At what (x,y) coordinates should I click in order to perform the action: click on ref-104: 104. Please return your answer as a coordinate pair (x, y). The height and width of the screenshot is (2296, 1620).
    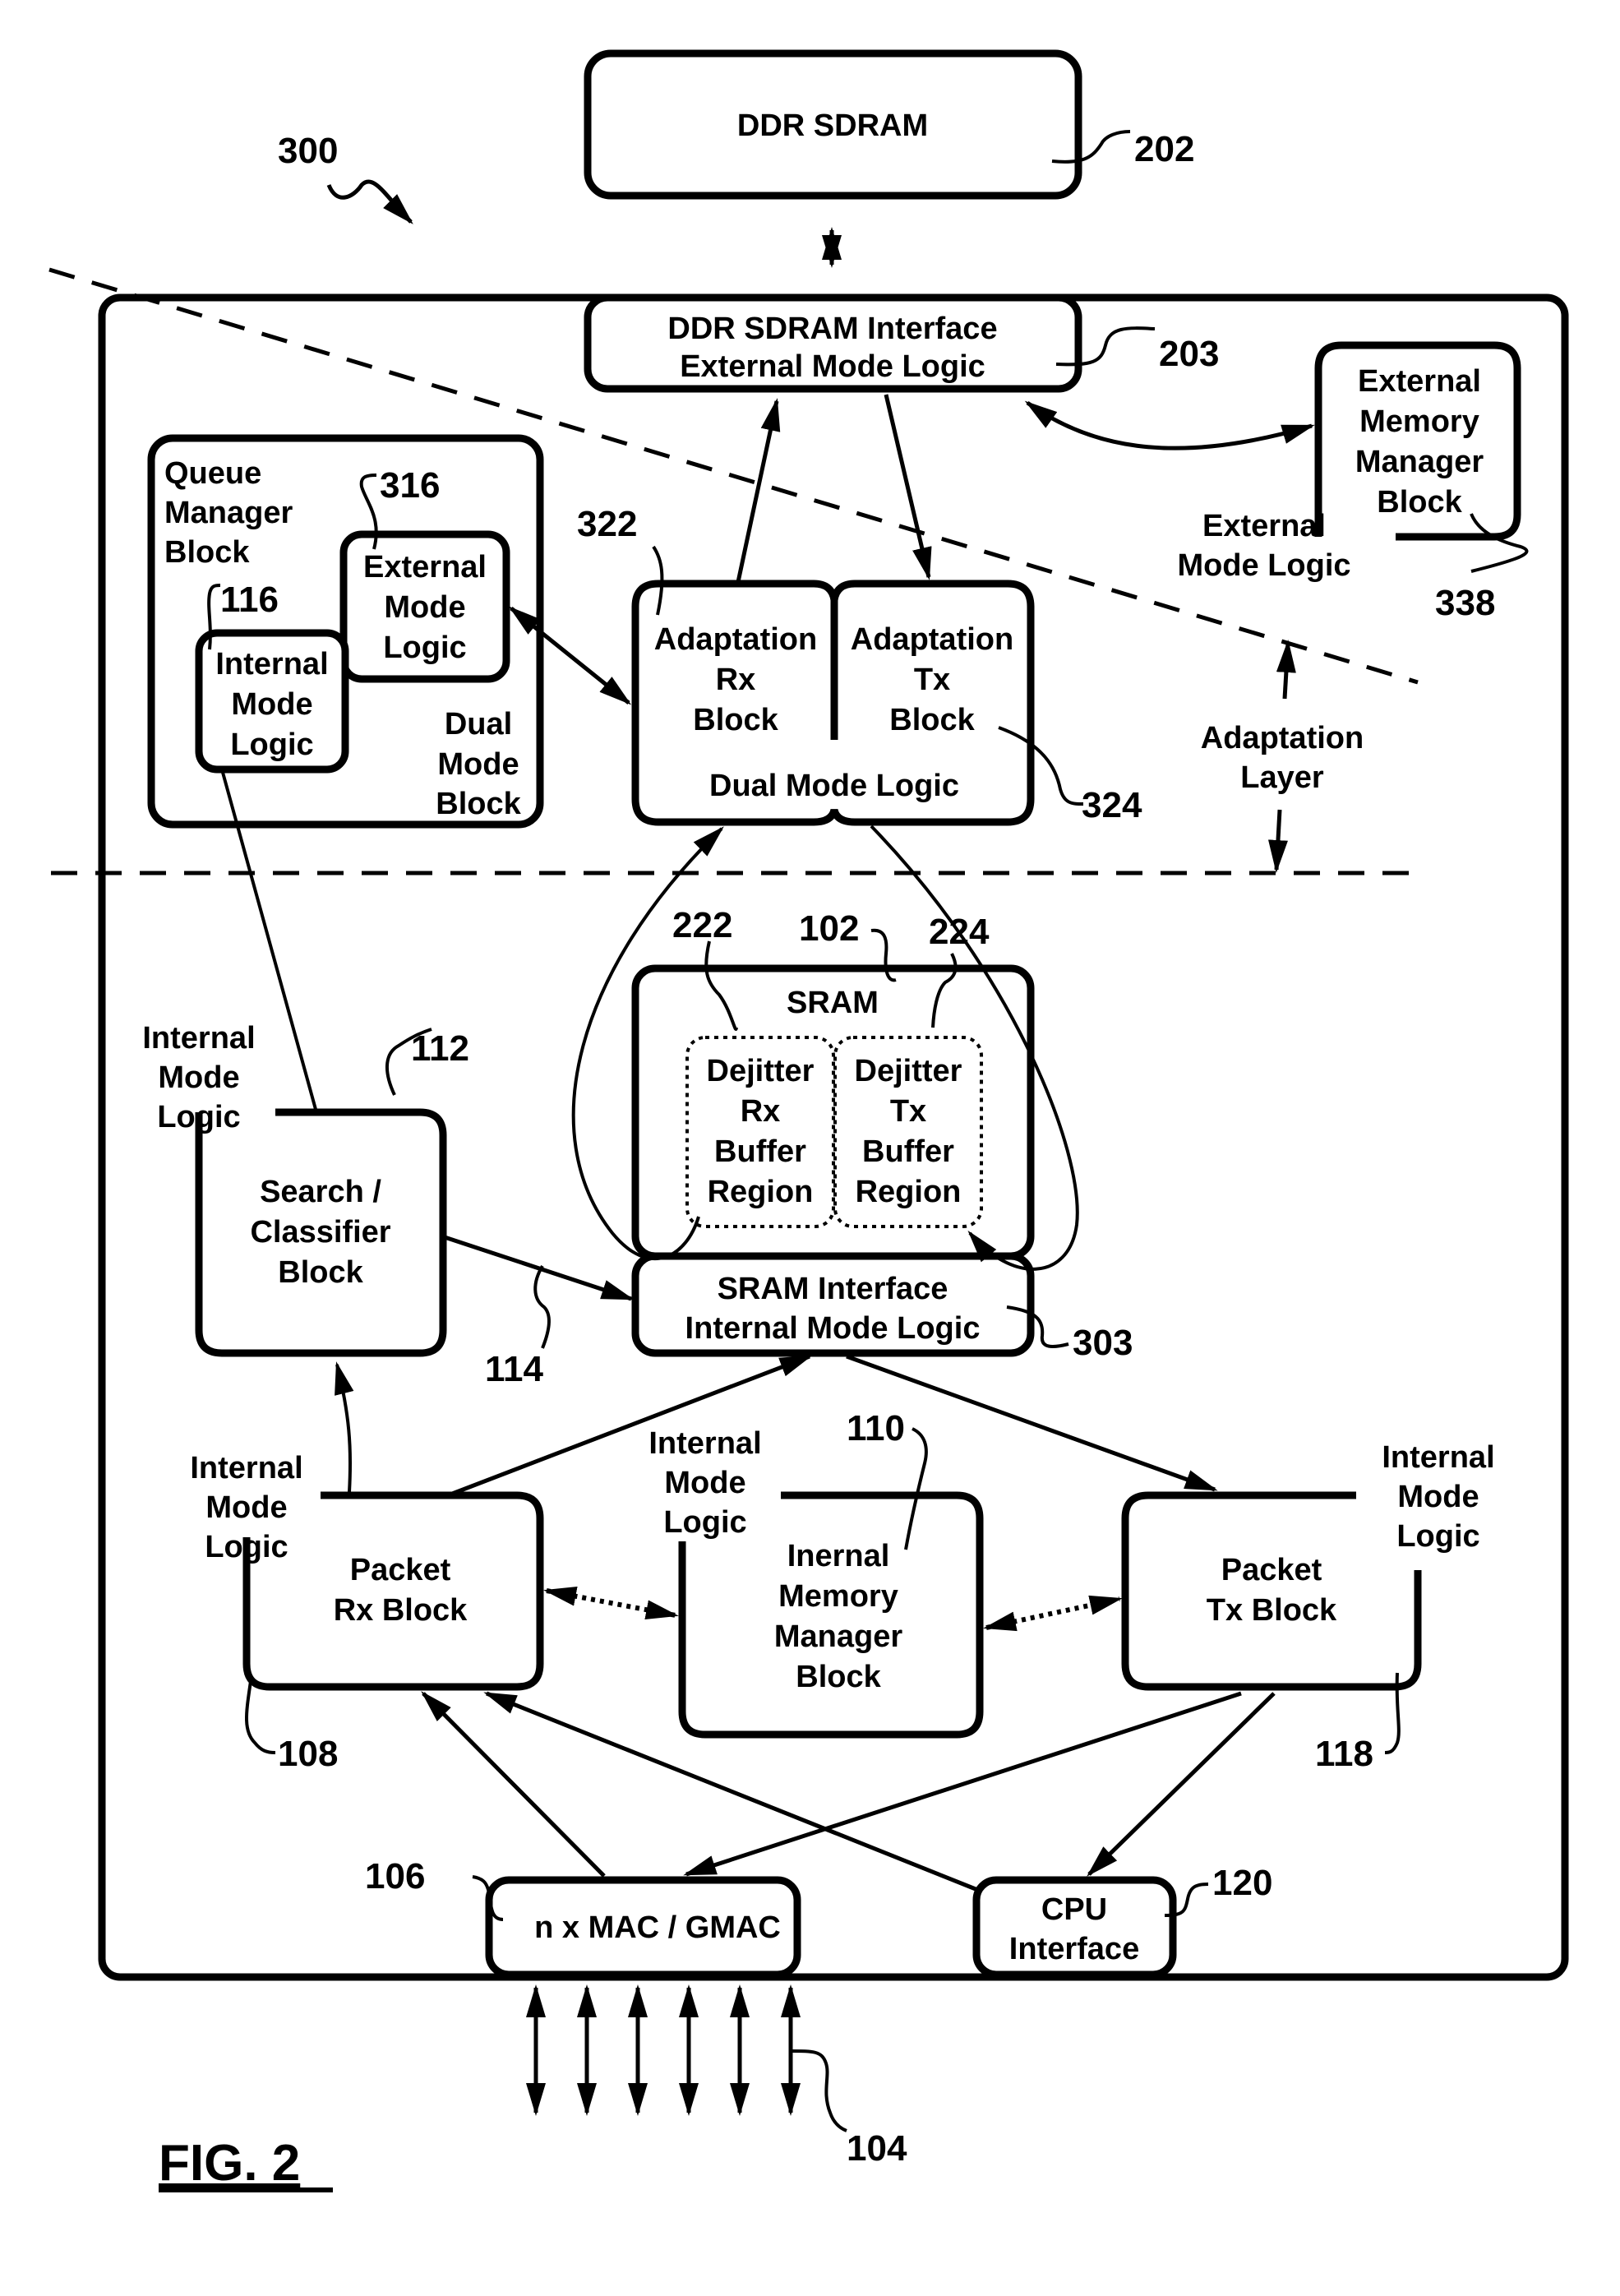
    Looking at the image, I should click on (877, 2148).